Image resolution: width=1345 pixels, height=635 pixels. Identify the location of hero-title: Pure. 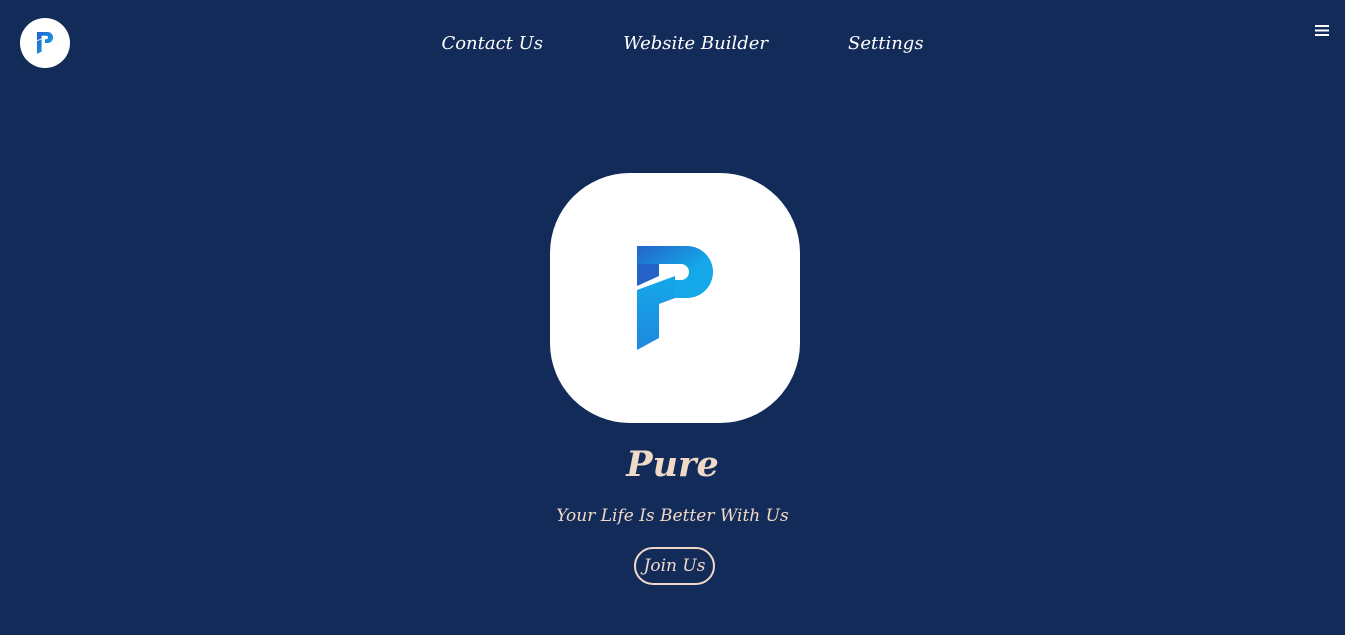
(672, 464).